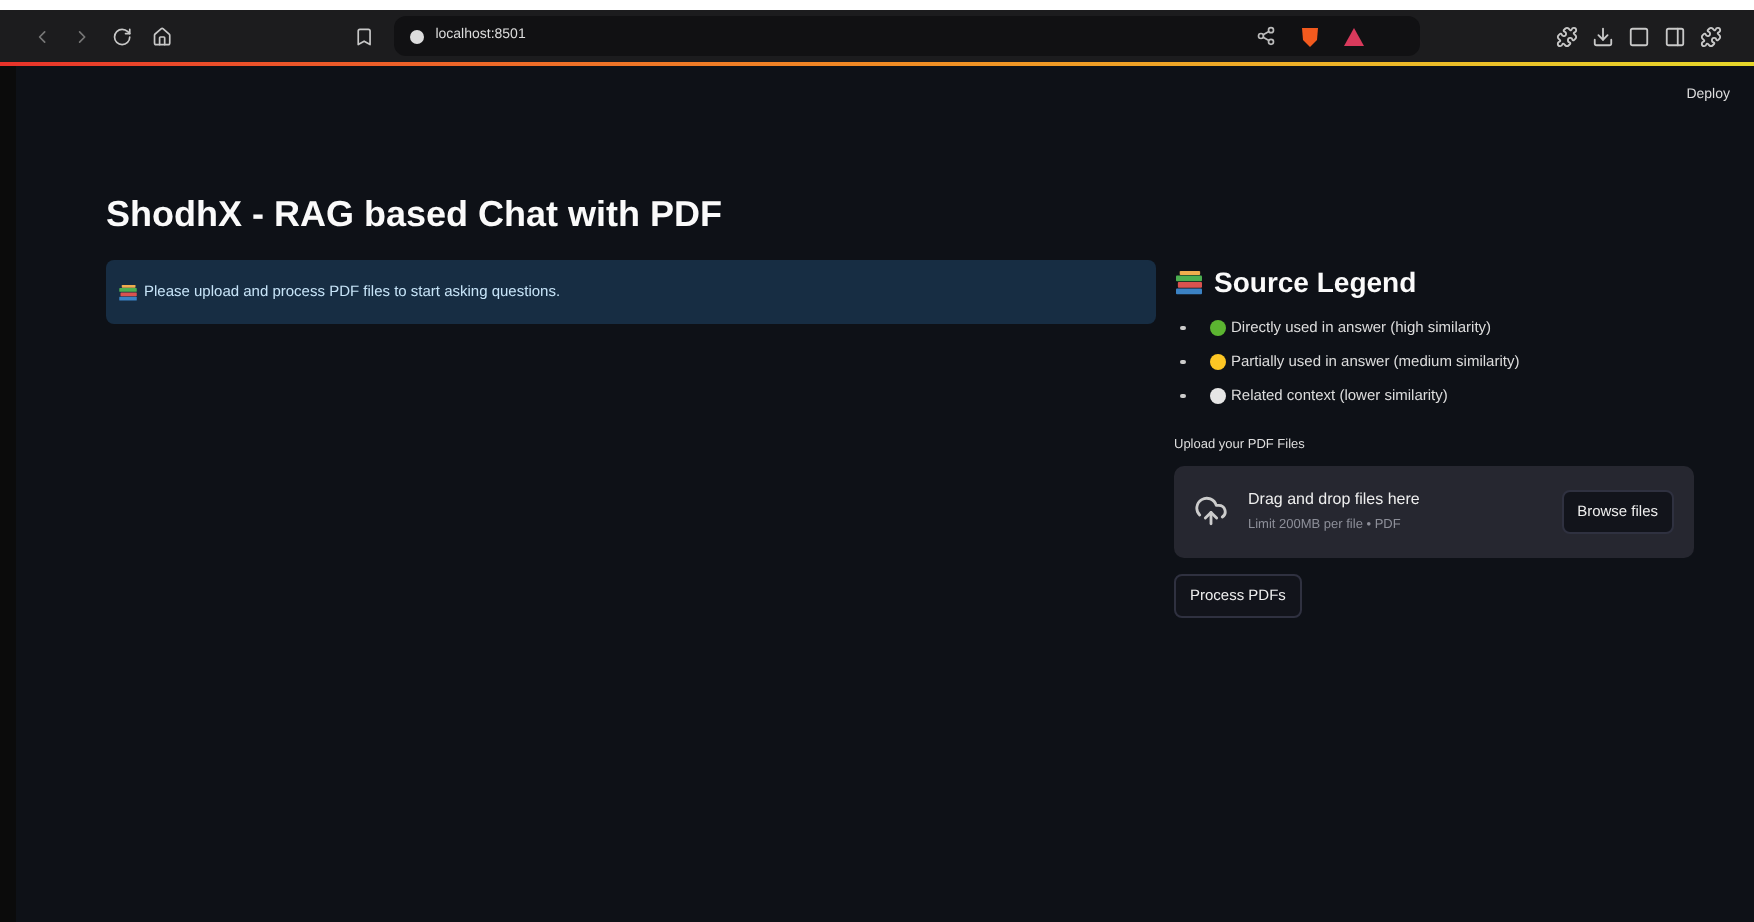 This screenshot has width=1754, height=922. Describe the element at coordinates (1353, 36) in the screenshot. I see `triangle-icon` at that location.